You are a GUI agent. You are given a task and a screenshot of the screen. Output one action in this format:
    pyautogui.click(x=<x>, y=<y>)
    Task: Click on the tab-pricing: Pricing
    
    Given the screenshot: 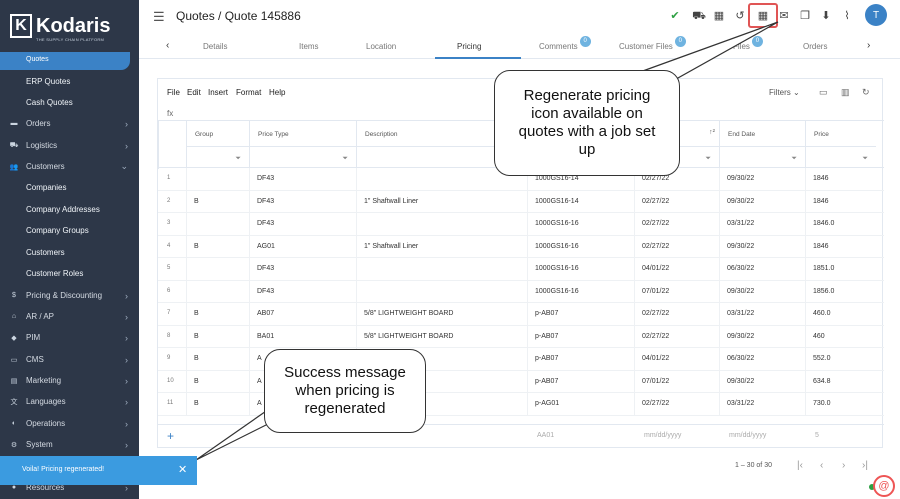 What is the action you would take?
    pyautogui.click(x=469, y=46)
    